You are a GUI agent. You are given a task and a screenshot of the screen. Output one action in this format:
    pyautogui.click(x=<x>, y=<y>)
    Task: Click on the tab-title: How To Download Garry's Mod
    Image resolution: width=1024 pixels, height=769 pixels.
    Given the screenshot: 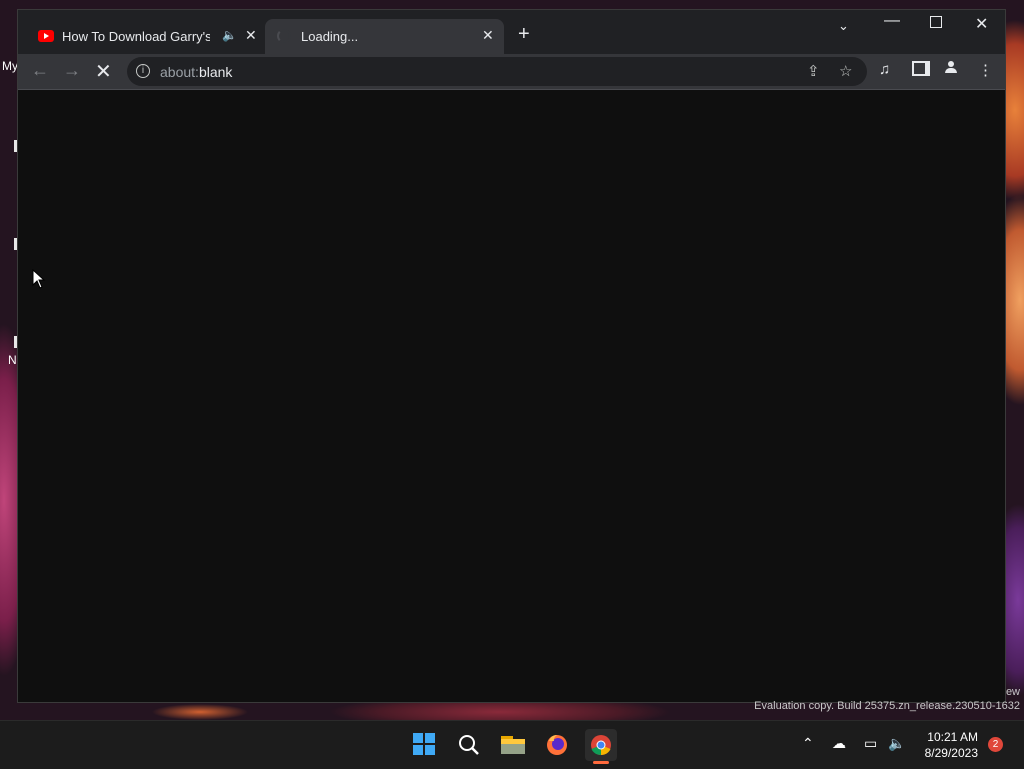 What is the action you would take?
    pyautogui.click(x=136, y=36)
    